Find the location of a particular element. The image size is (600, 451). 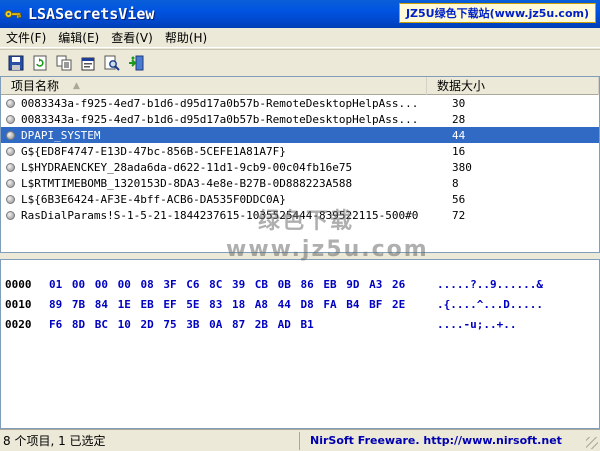

status-item-count: 8 个项目, 1 已选定 is located at coordinates (150, 440).